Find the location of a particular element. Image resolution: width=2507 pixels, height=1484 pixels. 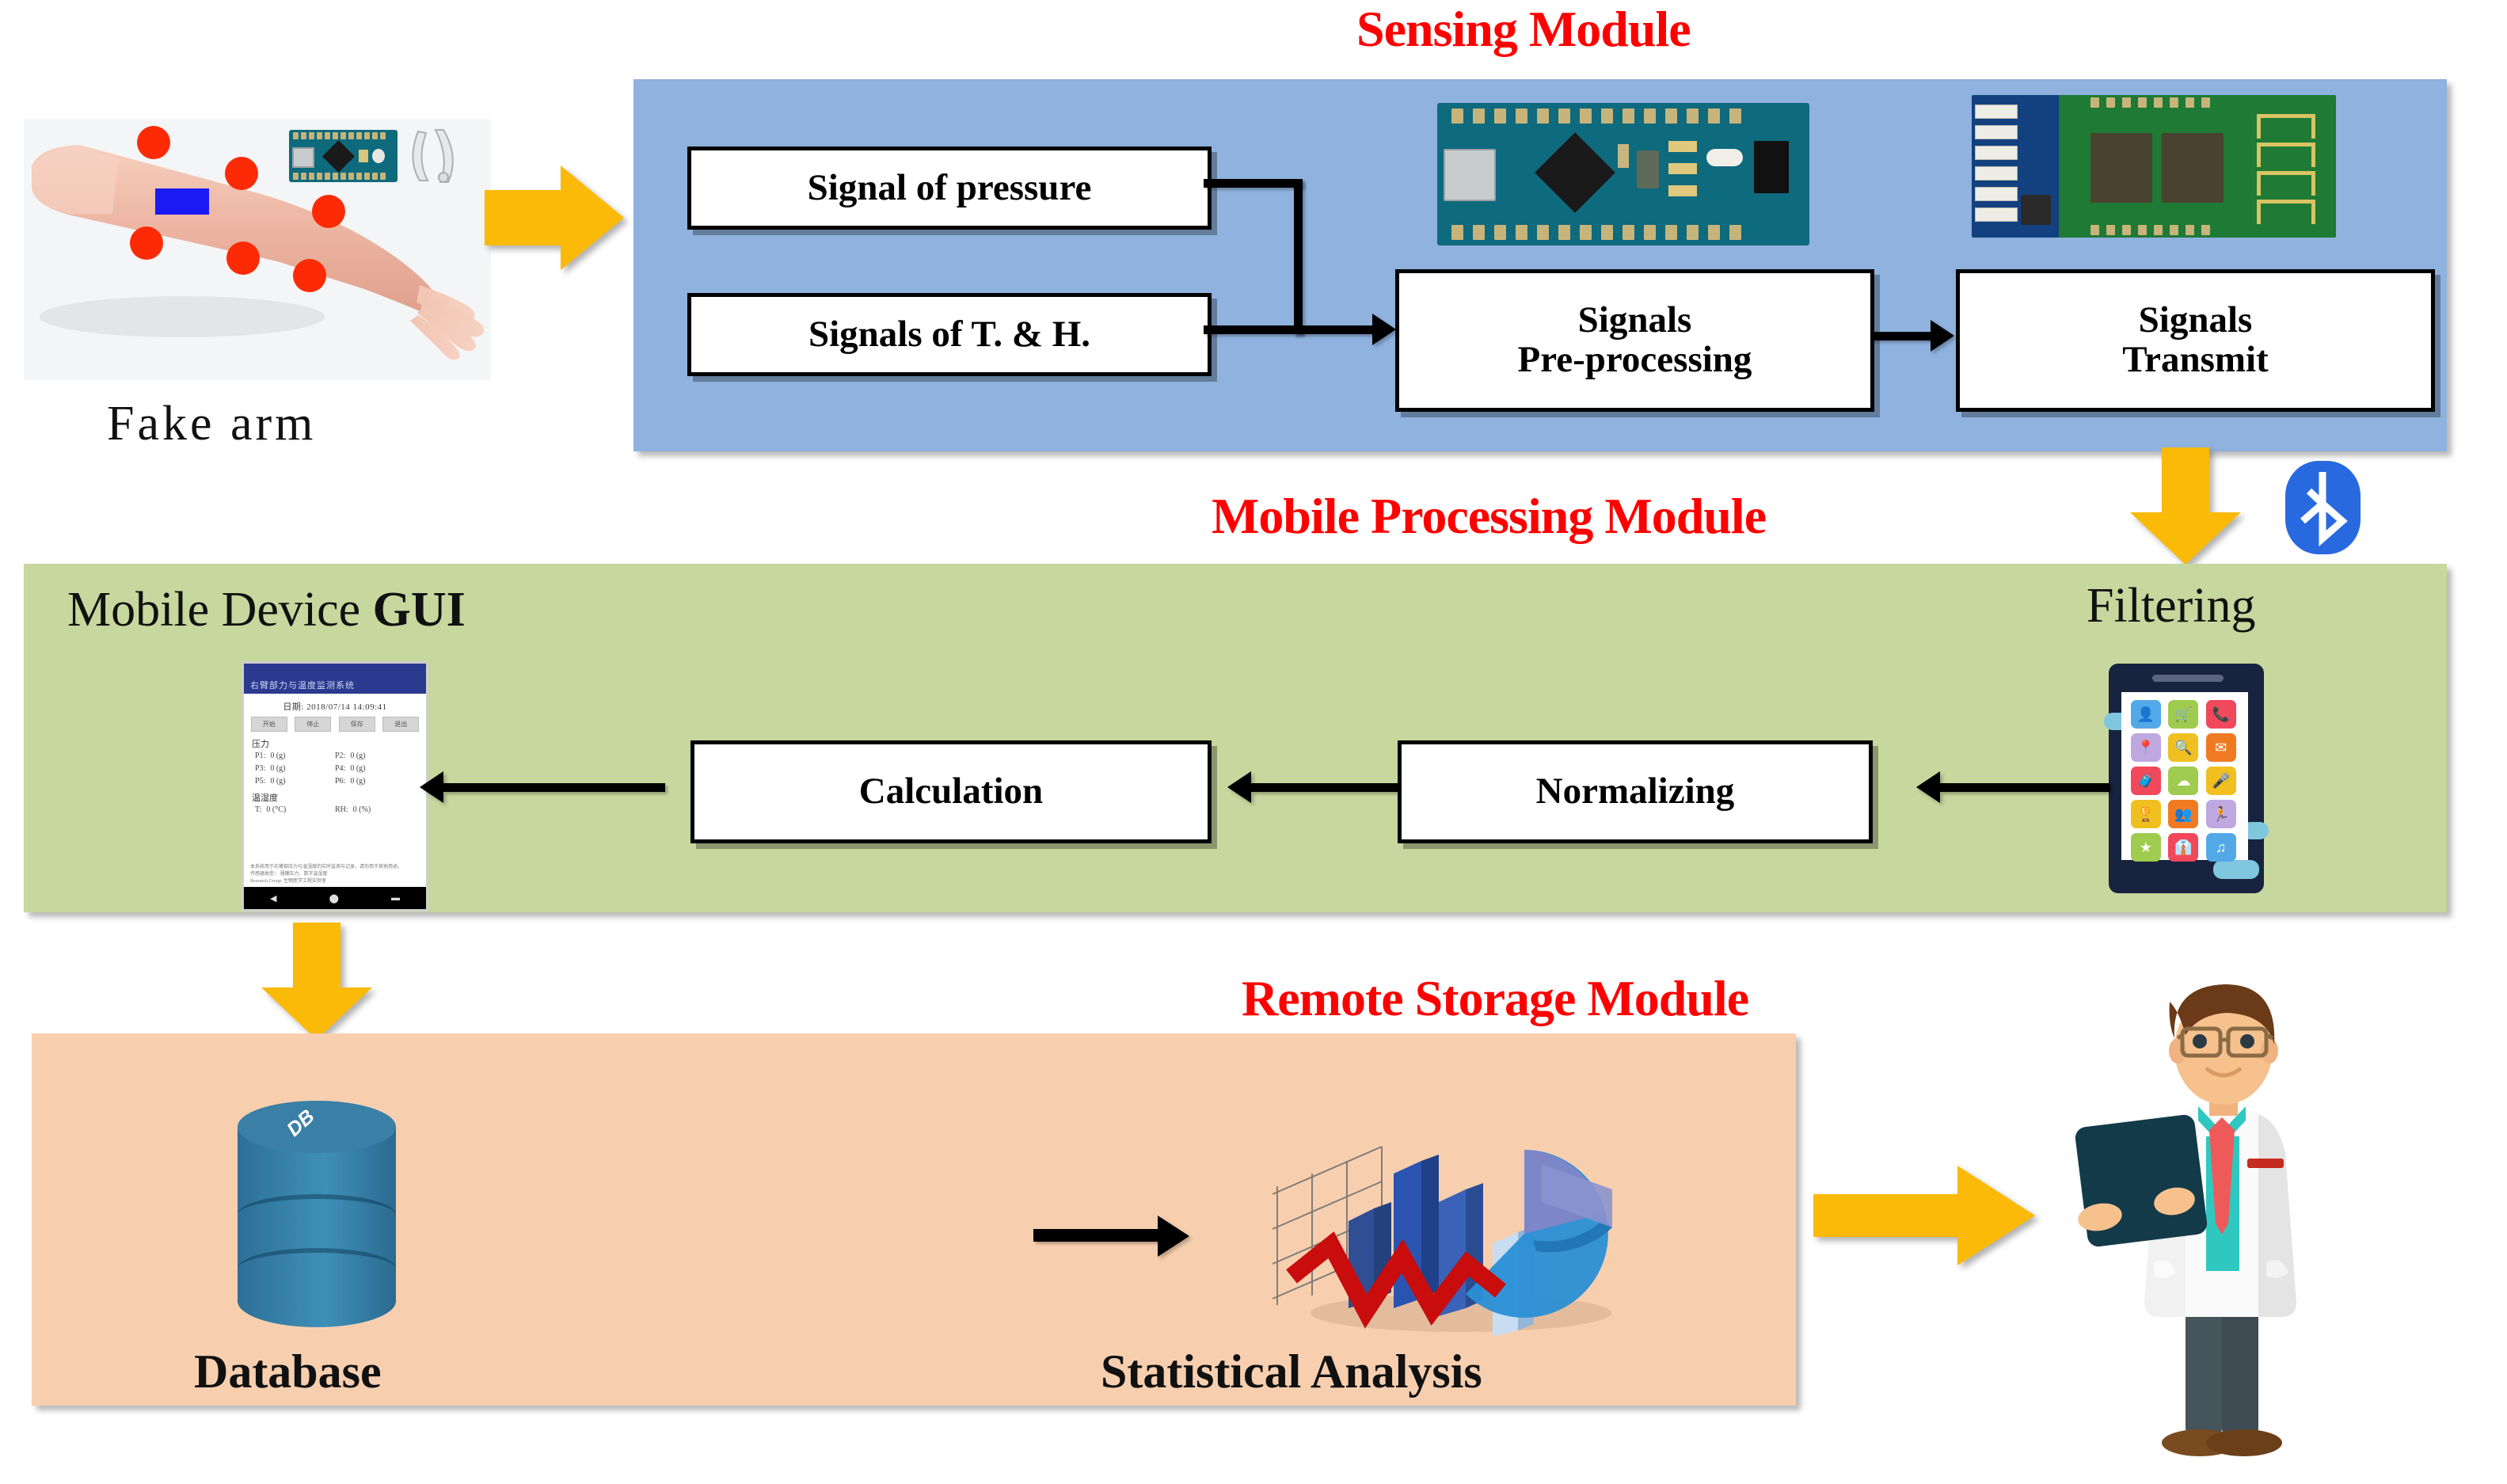

gui-key: T: is located at coordinates (258, 810).